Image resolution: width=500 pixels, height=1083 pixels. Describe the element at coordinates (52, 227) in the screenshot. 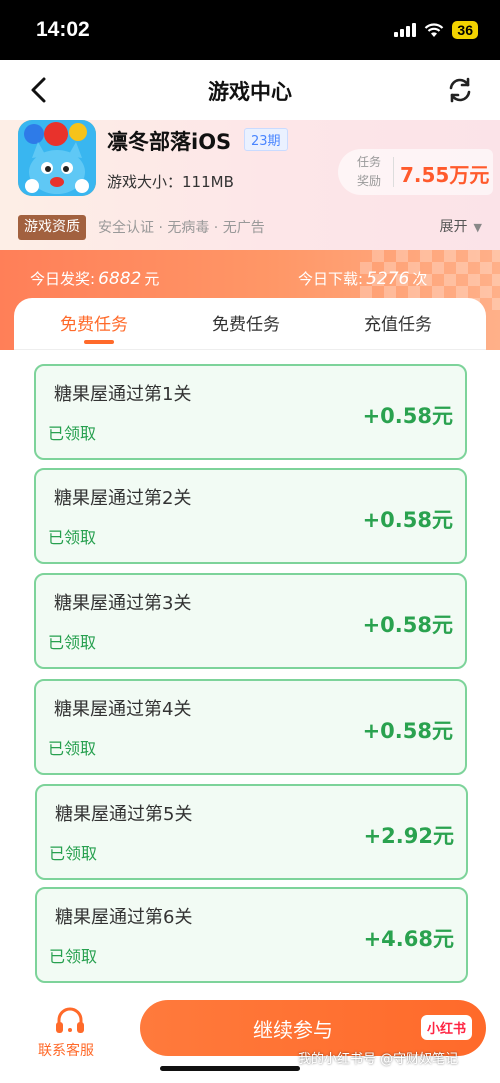

I see `qualification-tag: 游戏资质` at that location.